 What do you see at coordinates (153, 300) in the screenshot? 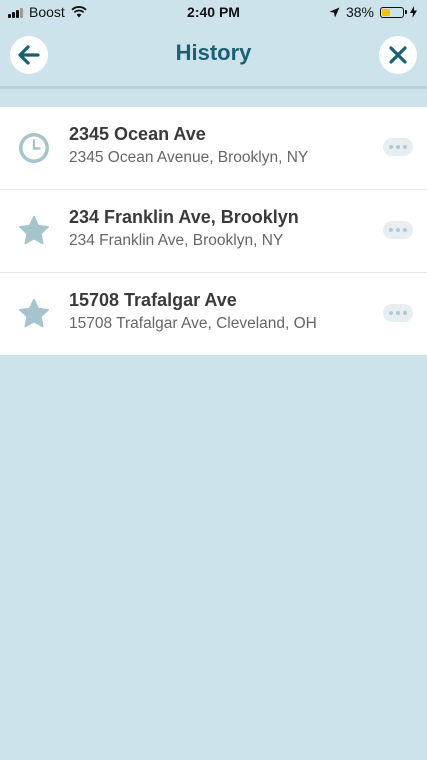
I see `history-item-name: 15708 Trafalgar Ave` at bounding box center [153, 300].